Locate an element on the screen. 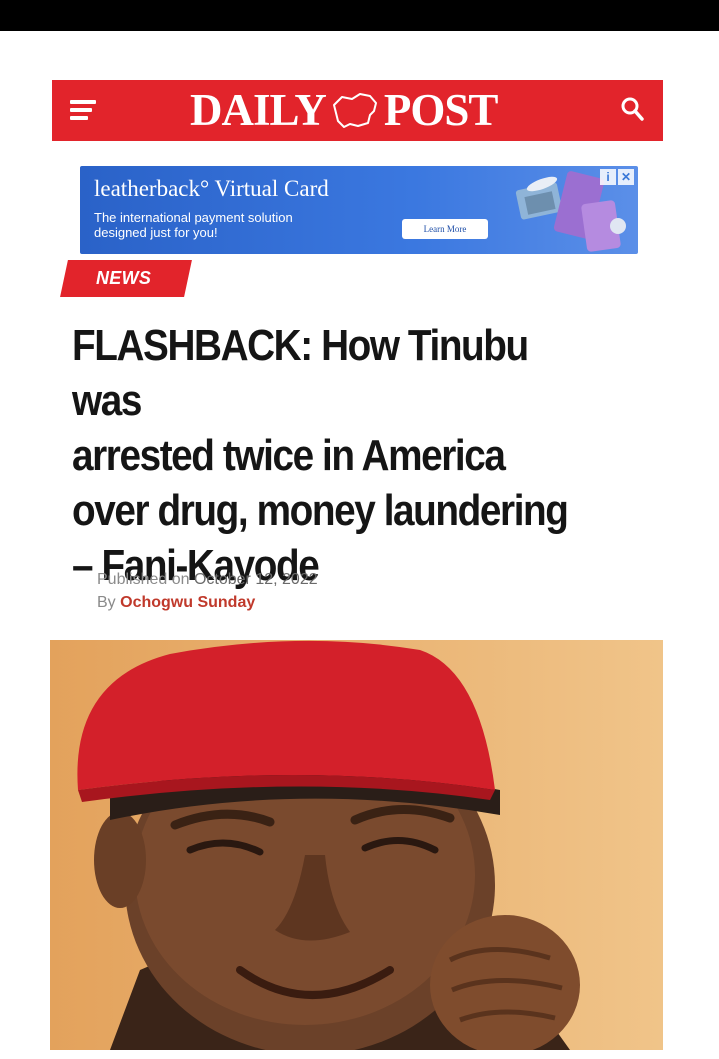  site-logo: DAILY POST is located at coordinates (344, 110).